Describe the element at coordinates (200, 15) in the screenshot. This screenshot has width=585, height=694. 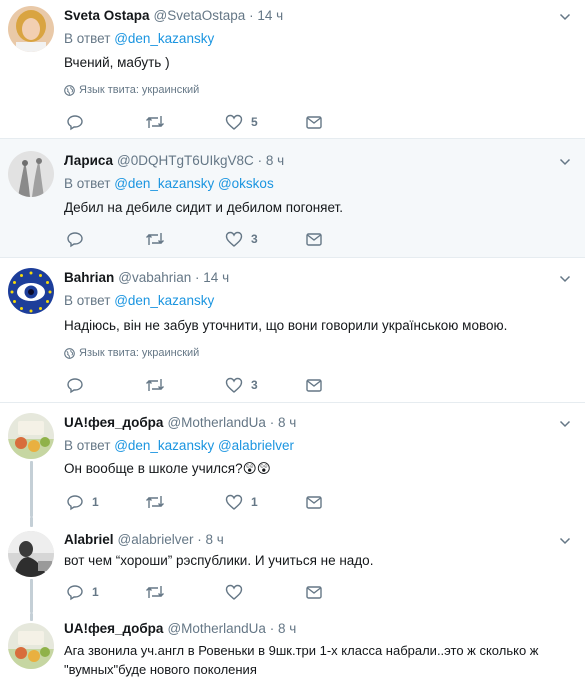
I see `username: @SvetaOstapa` at that location.